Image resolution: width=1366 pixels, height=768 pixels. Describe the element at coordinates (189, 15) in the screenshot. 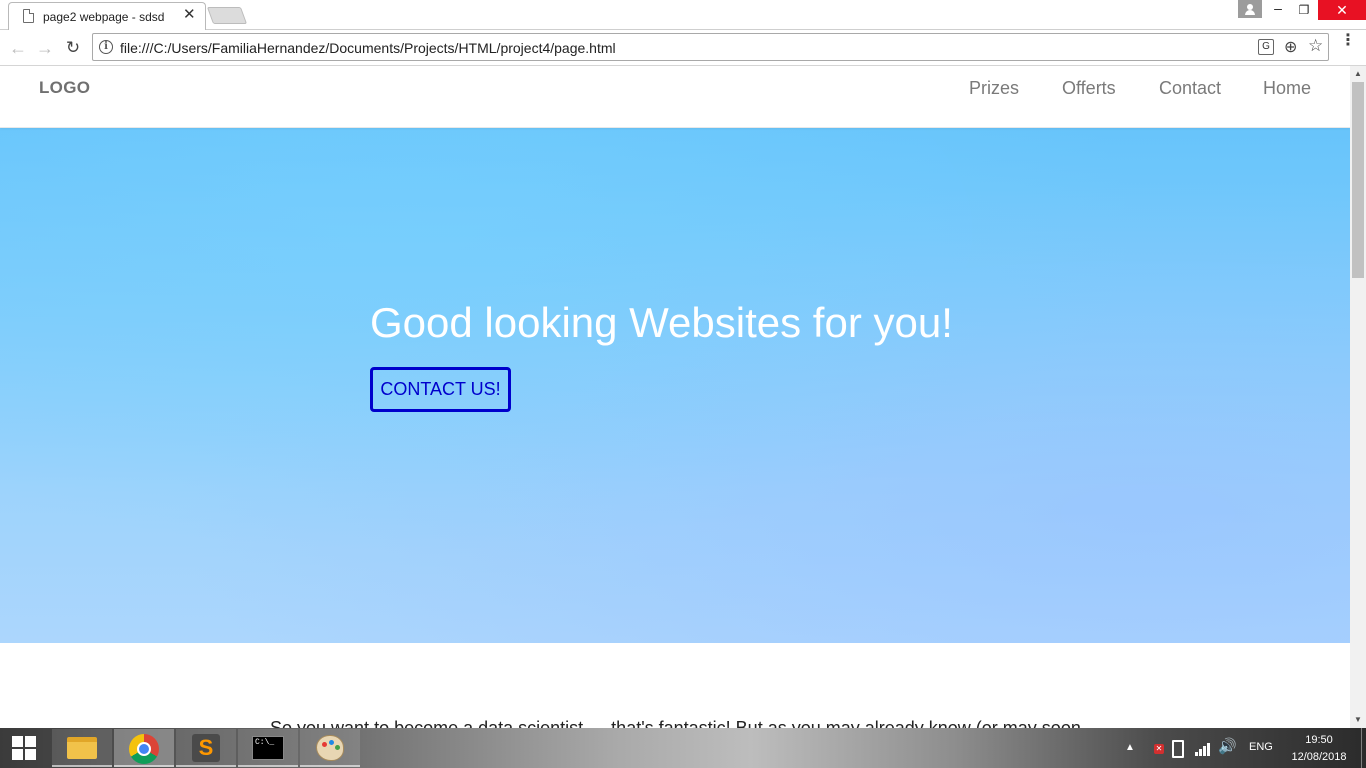

I see `tab-close-icon: ✕` at that location.